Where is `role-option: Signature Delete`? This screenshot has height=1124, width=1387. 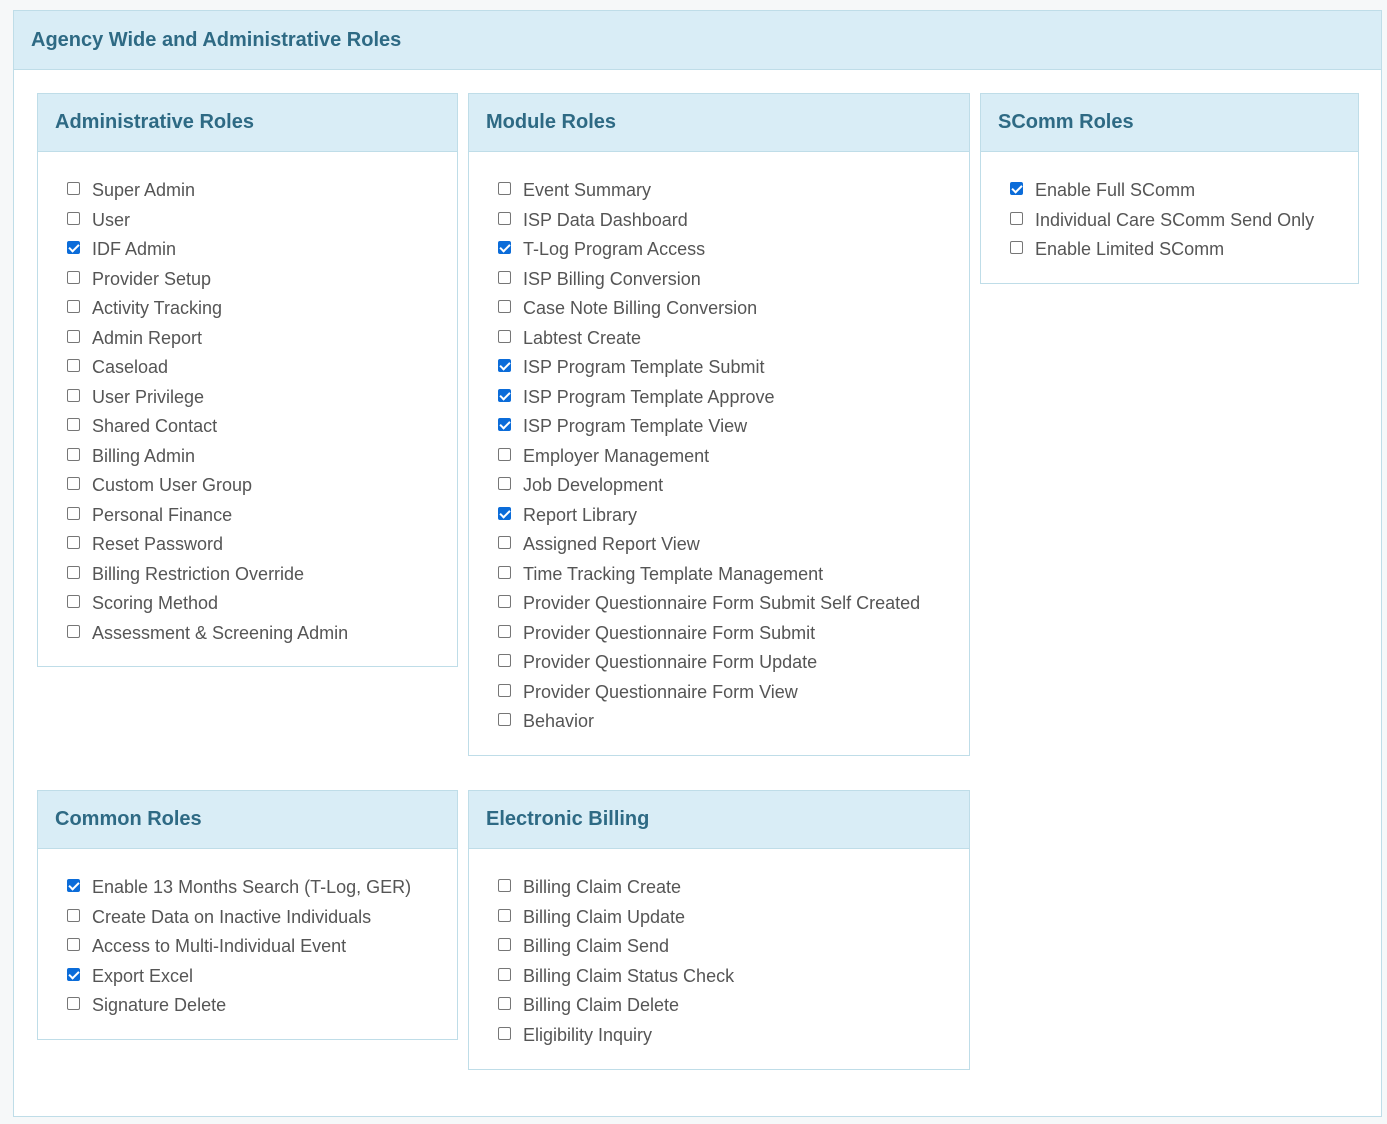
role-option: Signature Delete is located at coordinates (262, 1006).